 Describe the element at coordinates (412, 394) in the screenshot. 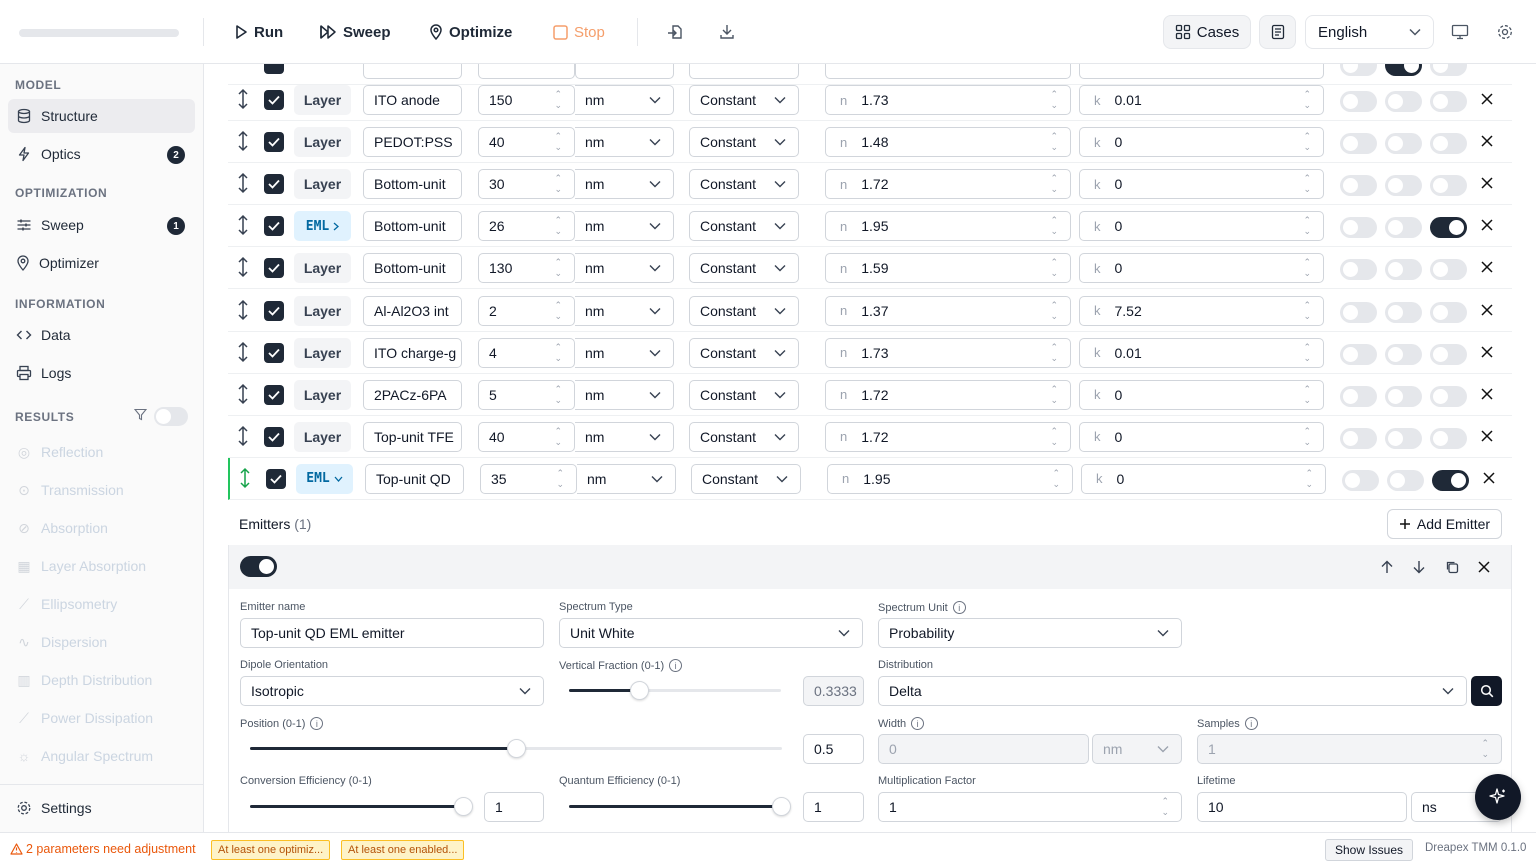

I see `layer-name-input: 2PACz-6PA` at that location.